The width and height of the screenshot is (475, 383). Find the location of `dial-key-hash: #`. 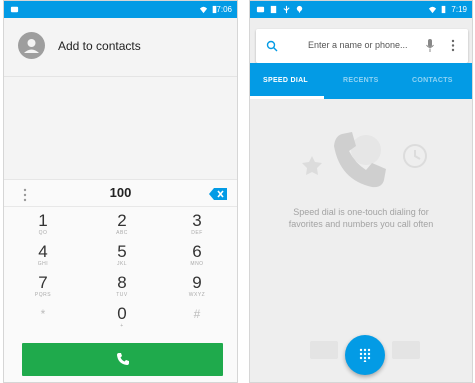

dial-key-hash: # is located at coordinates (197, 320).